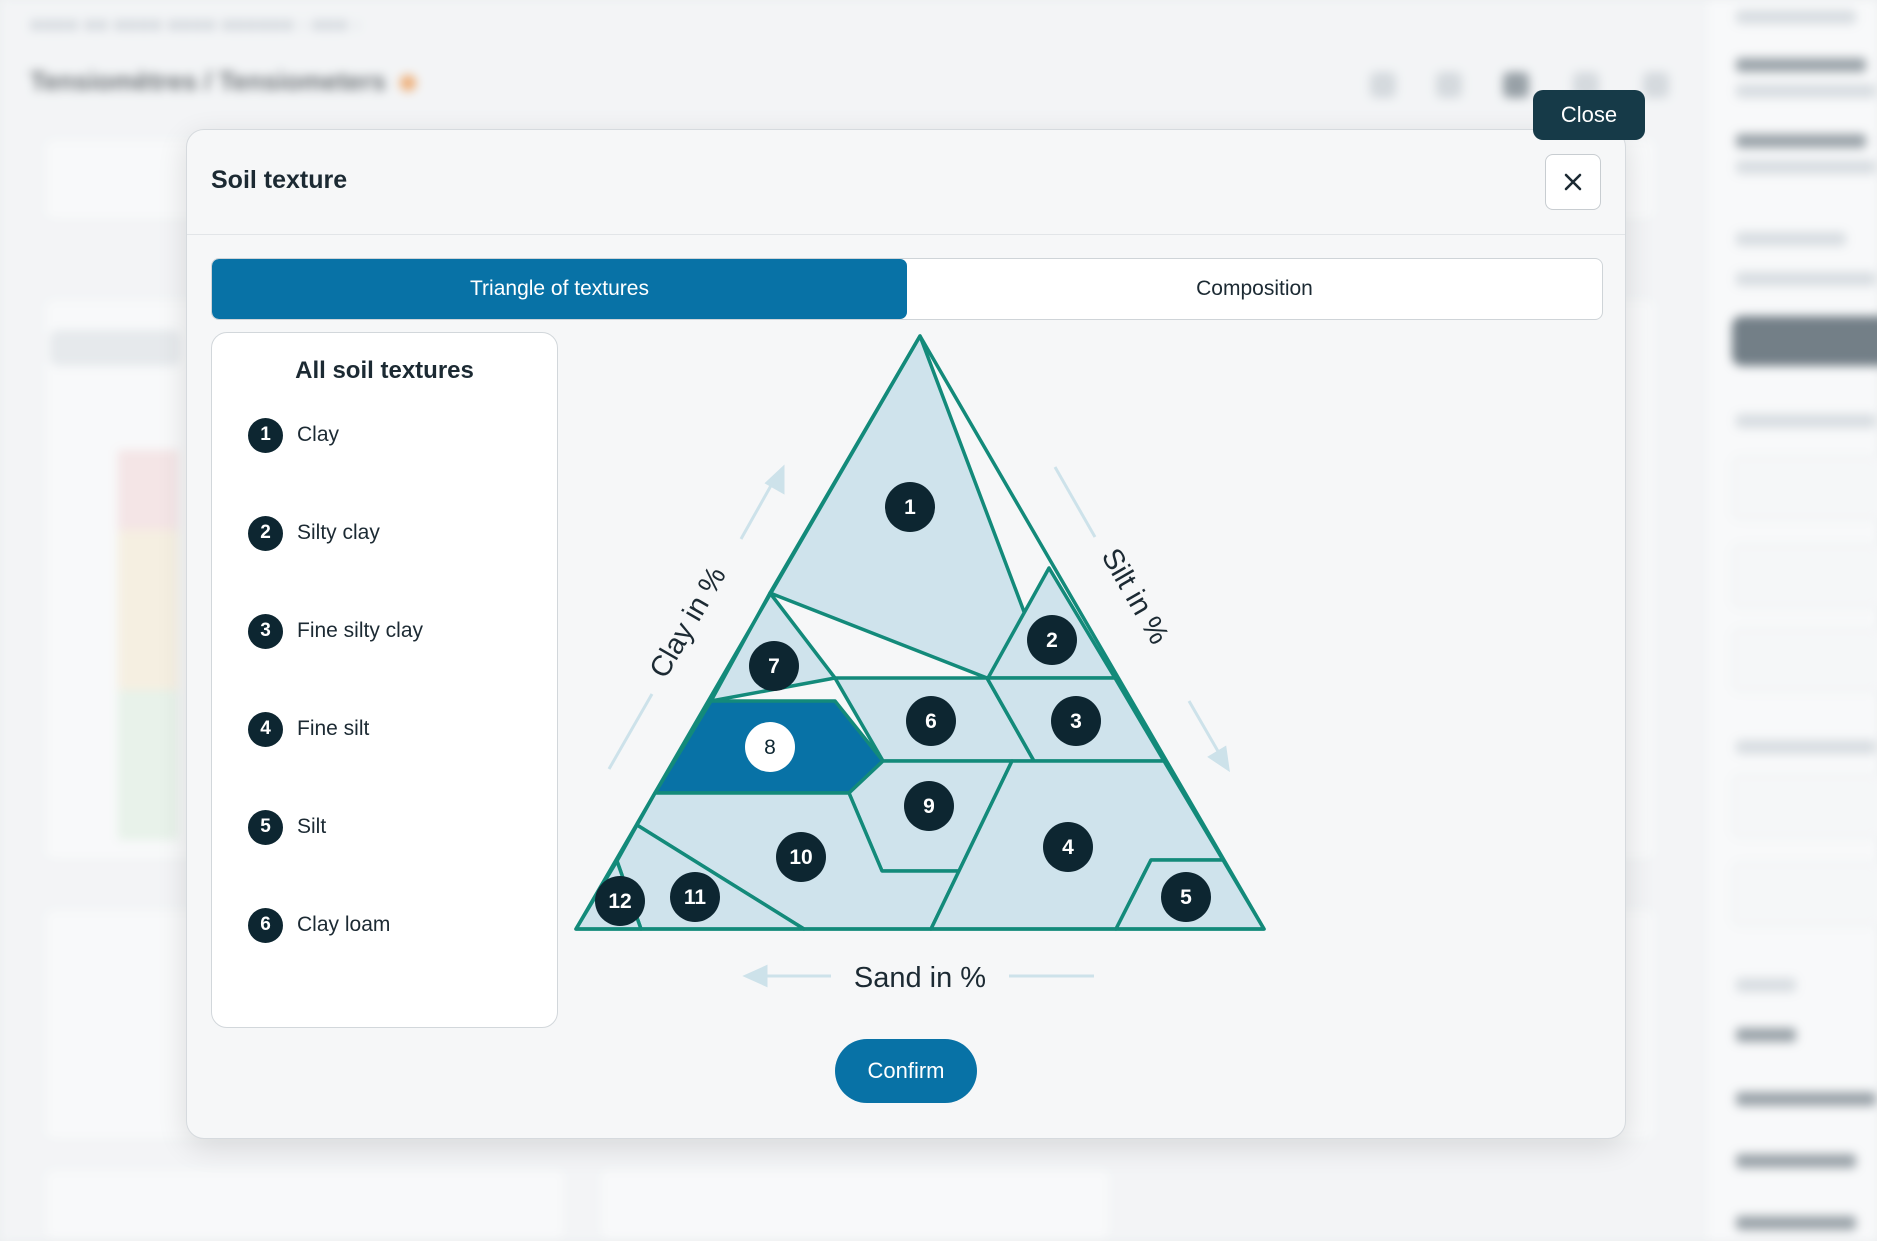 Image resolution: width=1877 pixels, height=1241 pixels. I want to click on region-badge-10: 10, so click(801, 857).